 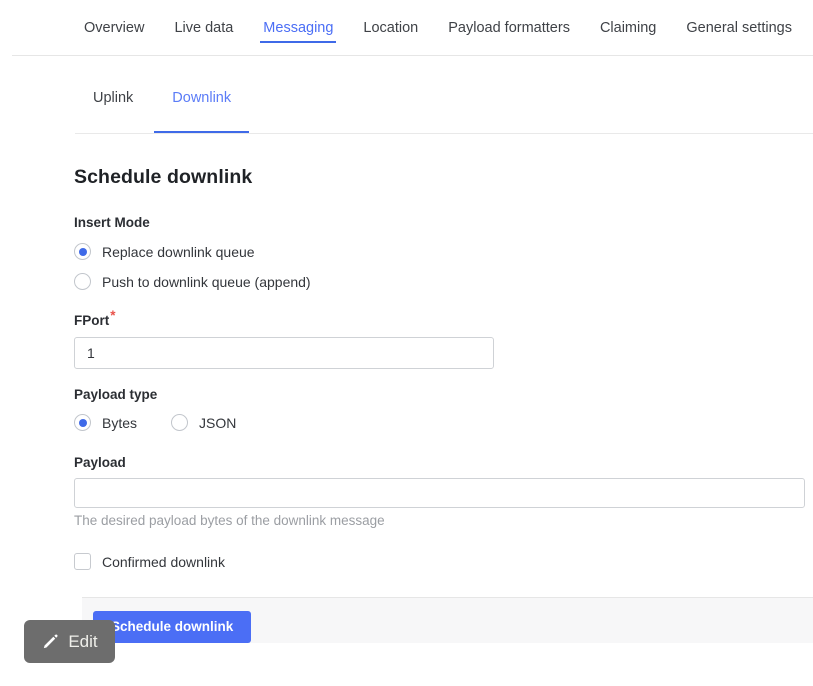 I want to click on nav-tab-general-settings: General settings, so click(x=739, y=28).